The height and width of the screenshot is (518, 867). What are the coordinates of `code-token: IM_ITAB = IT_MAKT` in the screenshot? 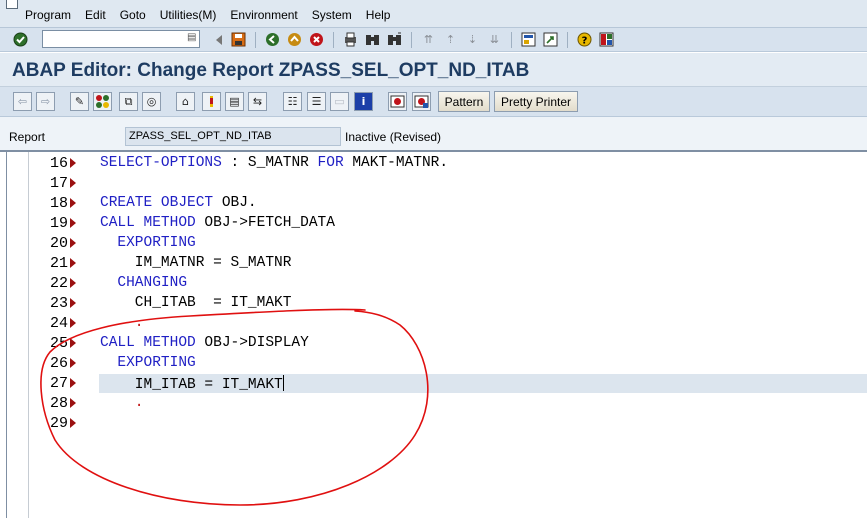 It's located at (191, 385).